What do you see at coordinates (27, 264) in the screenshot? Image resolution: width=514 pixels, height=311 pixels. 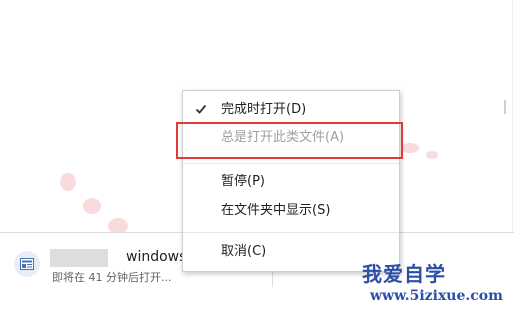 I see `file-icon` at bounding box center [27, 264].